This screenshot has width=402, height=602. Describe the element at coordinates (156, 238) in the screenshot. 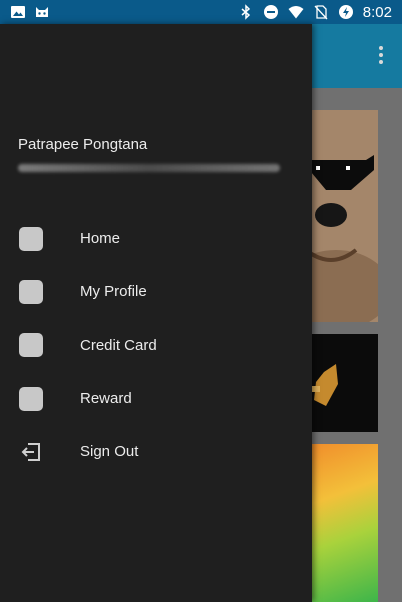

I see `menu-item-home: Home` at that location.